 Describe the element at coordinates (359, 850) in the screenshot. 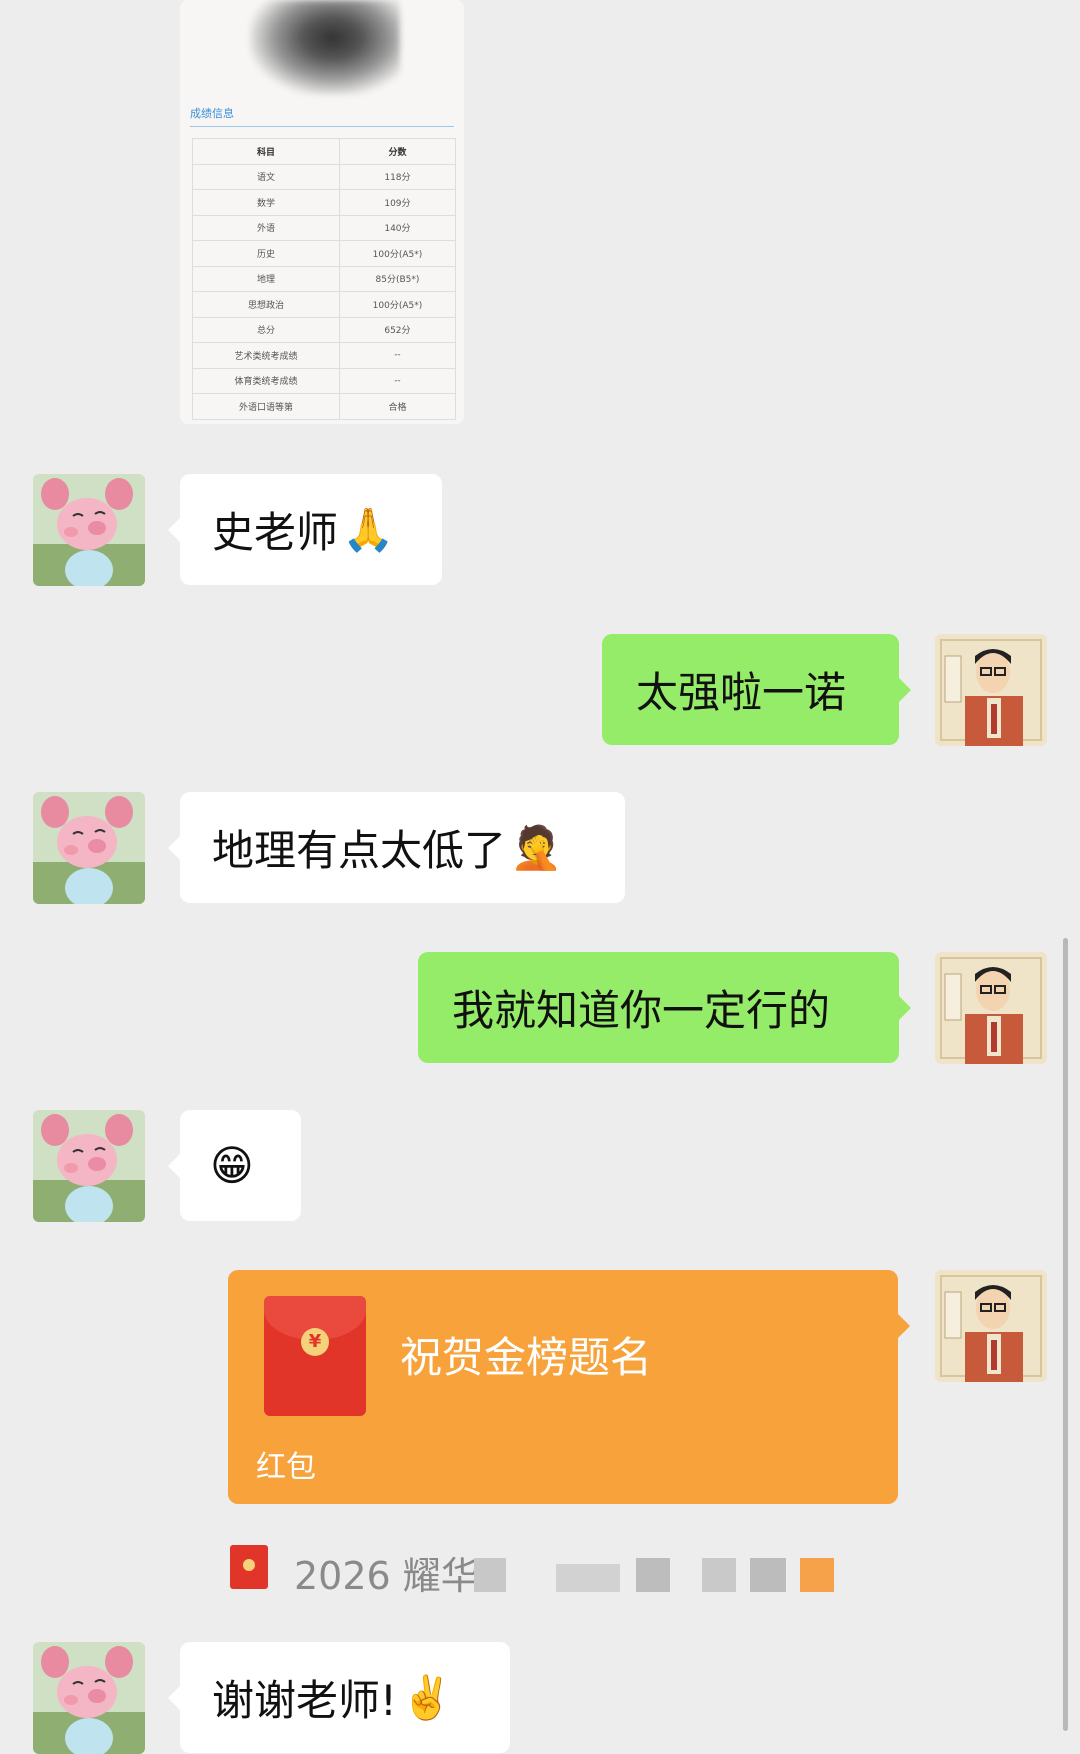

I see `message-text: 地理有点太低了` at that location.